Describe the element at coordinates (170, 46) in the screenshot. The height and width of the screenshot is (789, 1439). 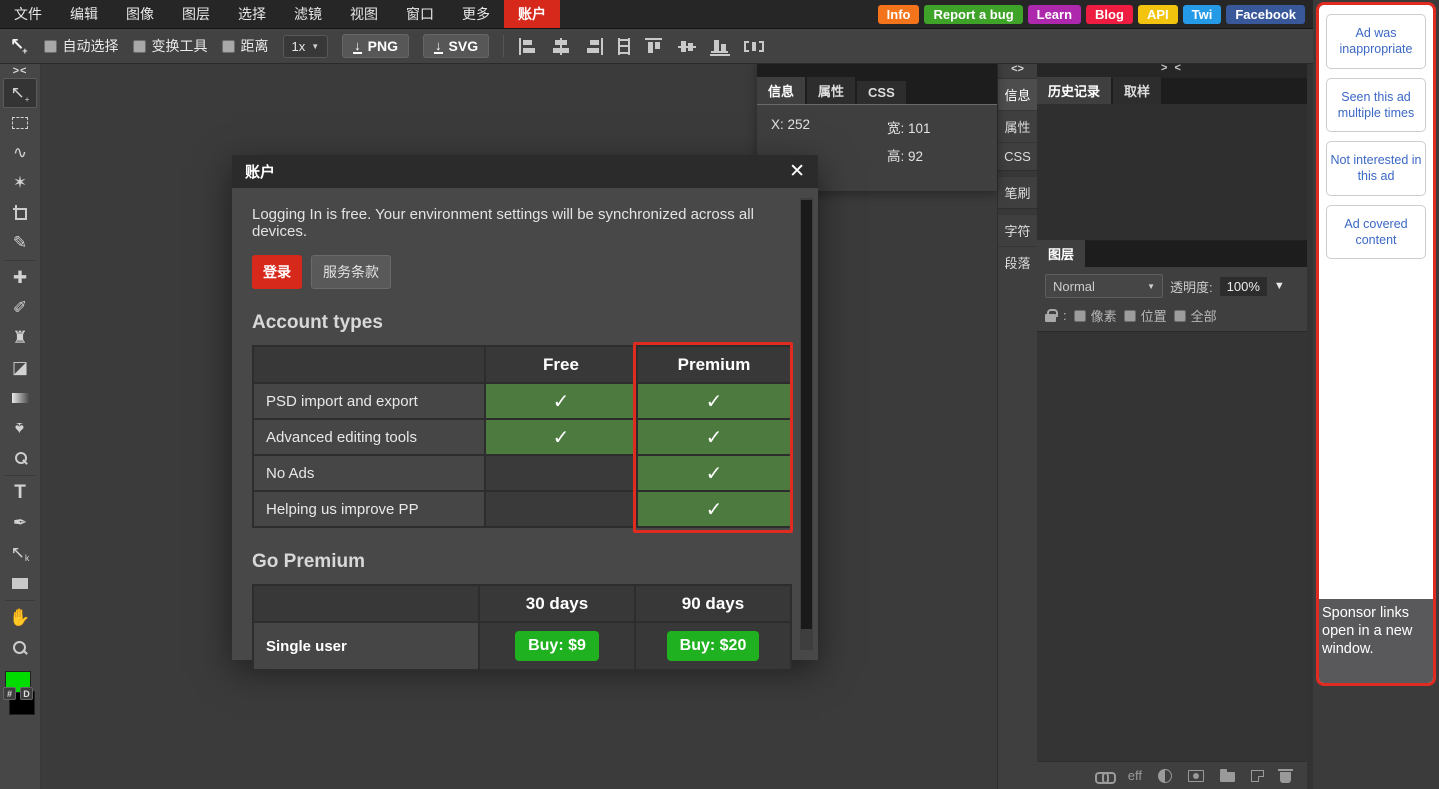
I see `transform-controls-toggle: 变换工具` at that location.